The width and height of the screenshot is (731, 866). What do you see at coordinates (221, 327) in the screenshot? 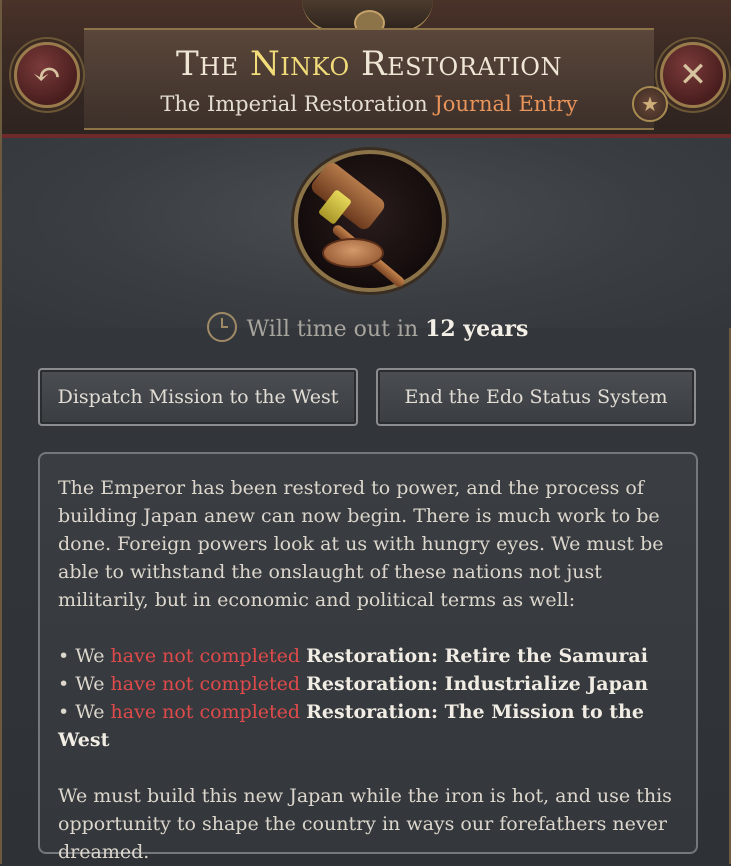
I see `clock-icon` at bounding box center [221, 327].